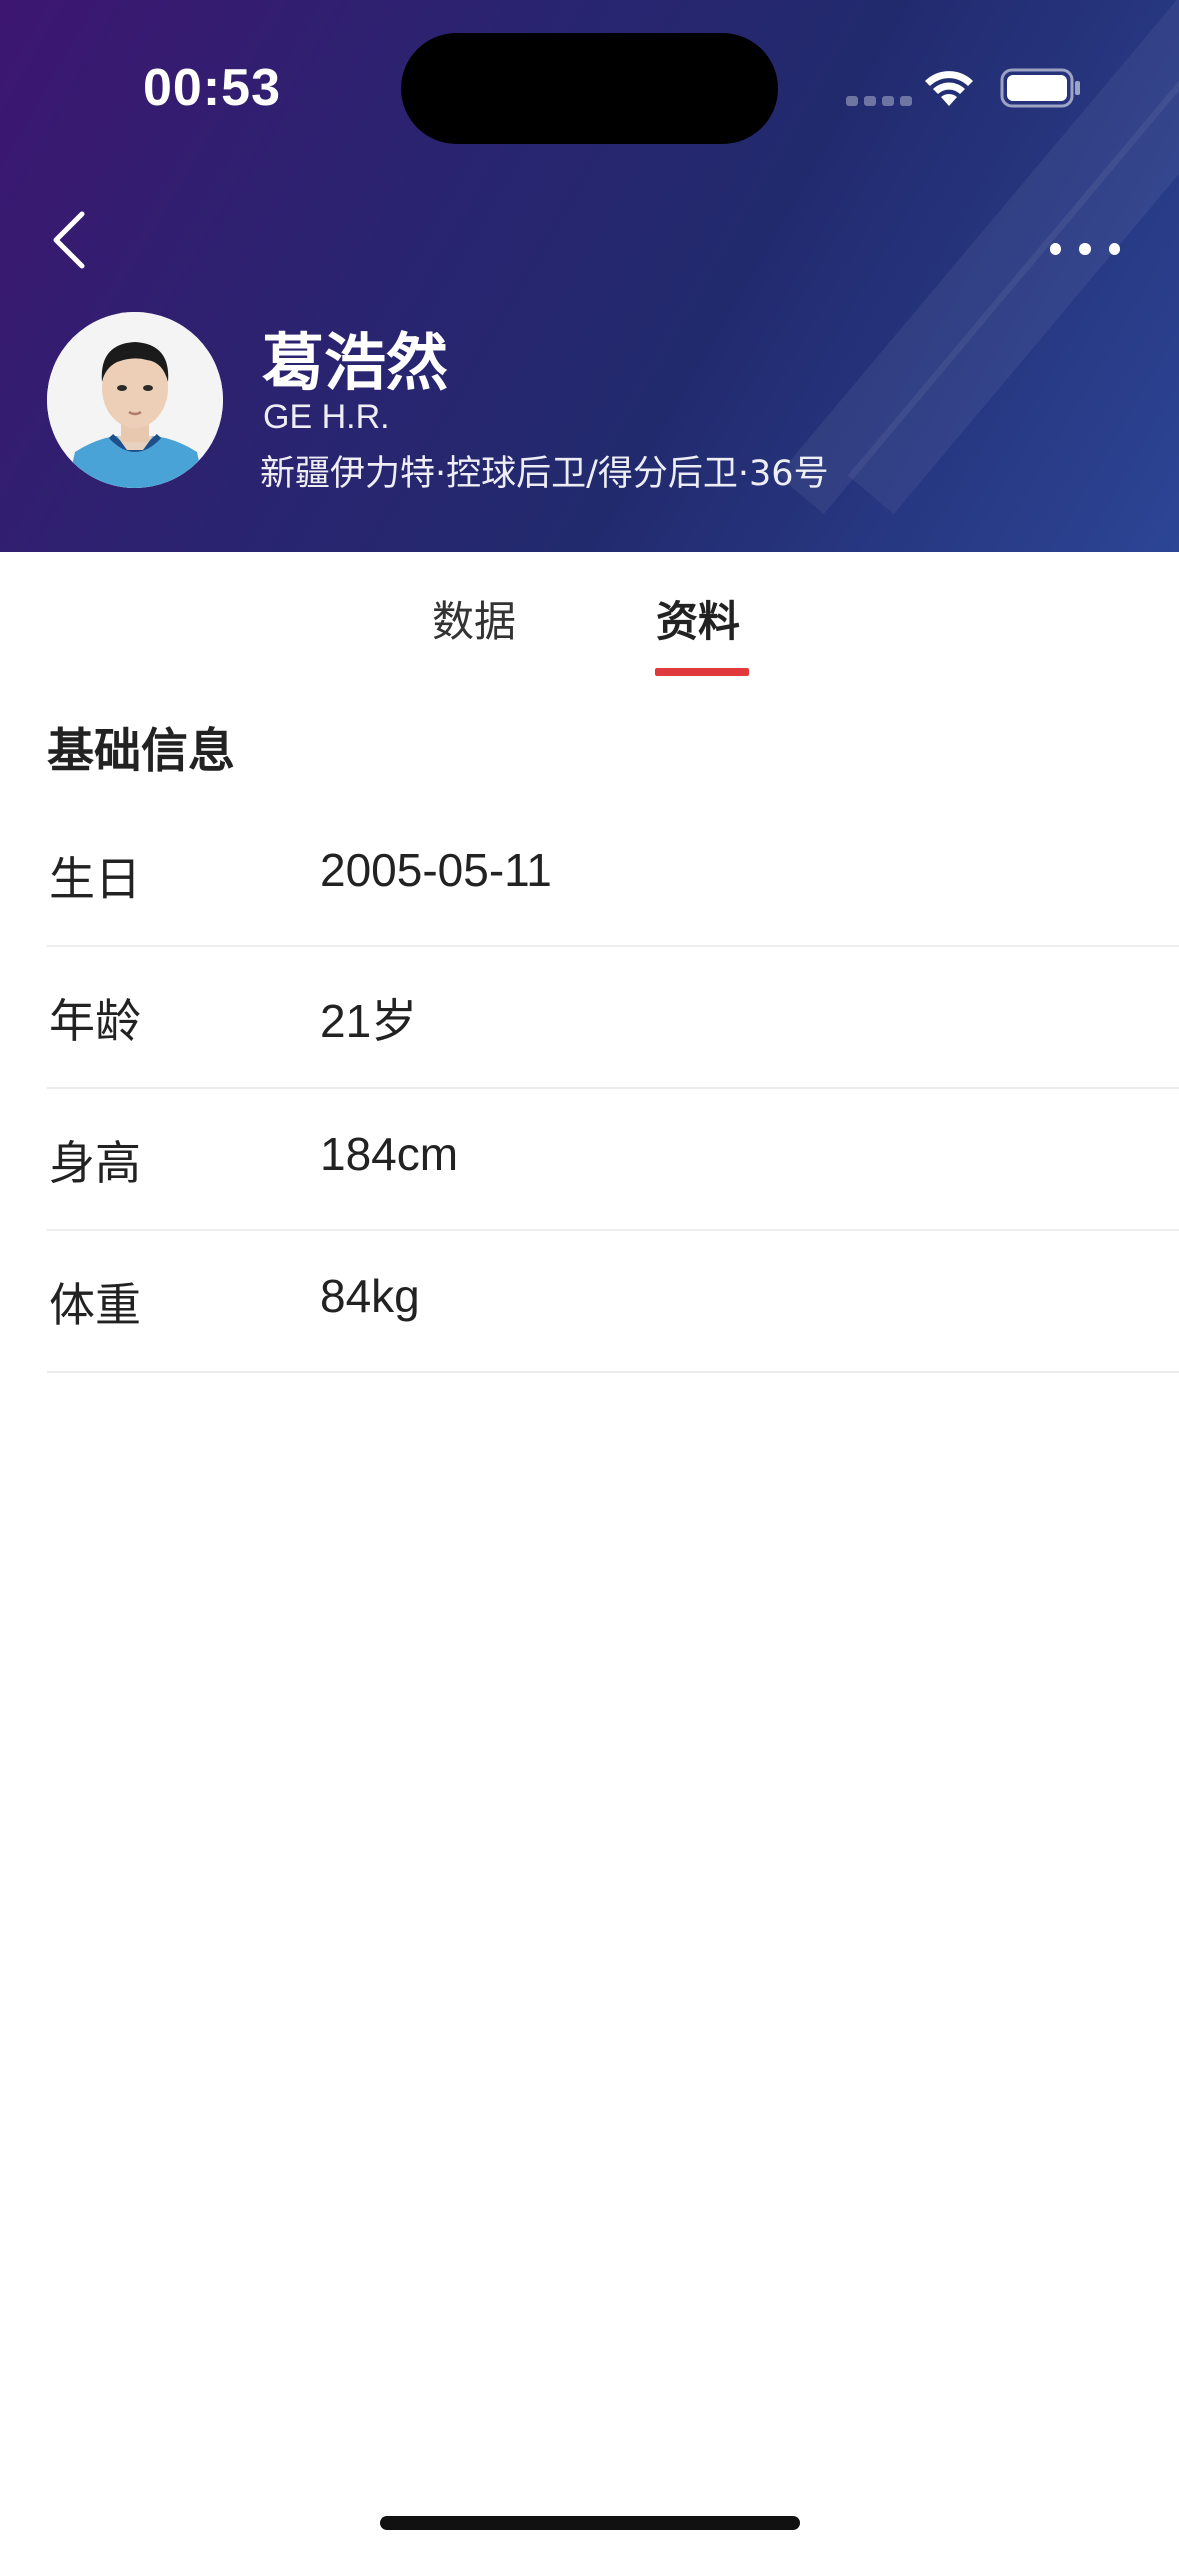 Image resolution: width=1179 pixels, height=2556 pixels. Describe the element at coordinates (212, 88) in the screenshot. I see `status-time: 00:53` at that location.